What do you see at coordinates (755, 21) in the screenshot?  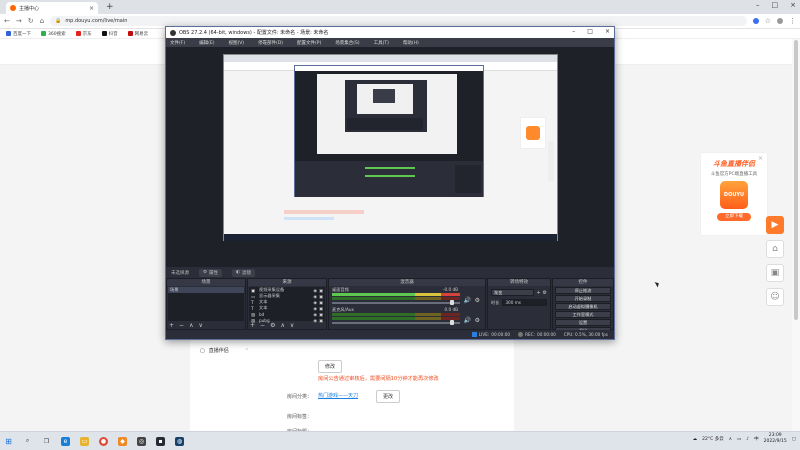 I see `extension-icon` at bounding box center [755, 21].